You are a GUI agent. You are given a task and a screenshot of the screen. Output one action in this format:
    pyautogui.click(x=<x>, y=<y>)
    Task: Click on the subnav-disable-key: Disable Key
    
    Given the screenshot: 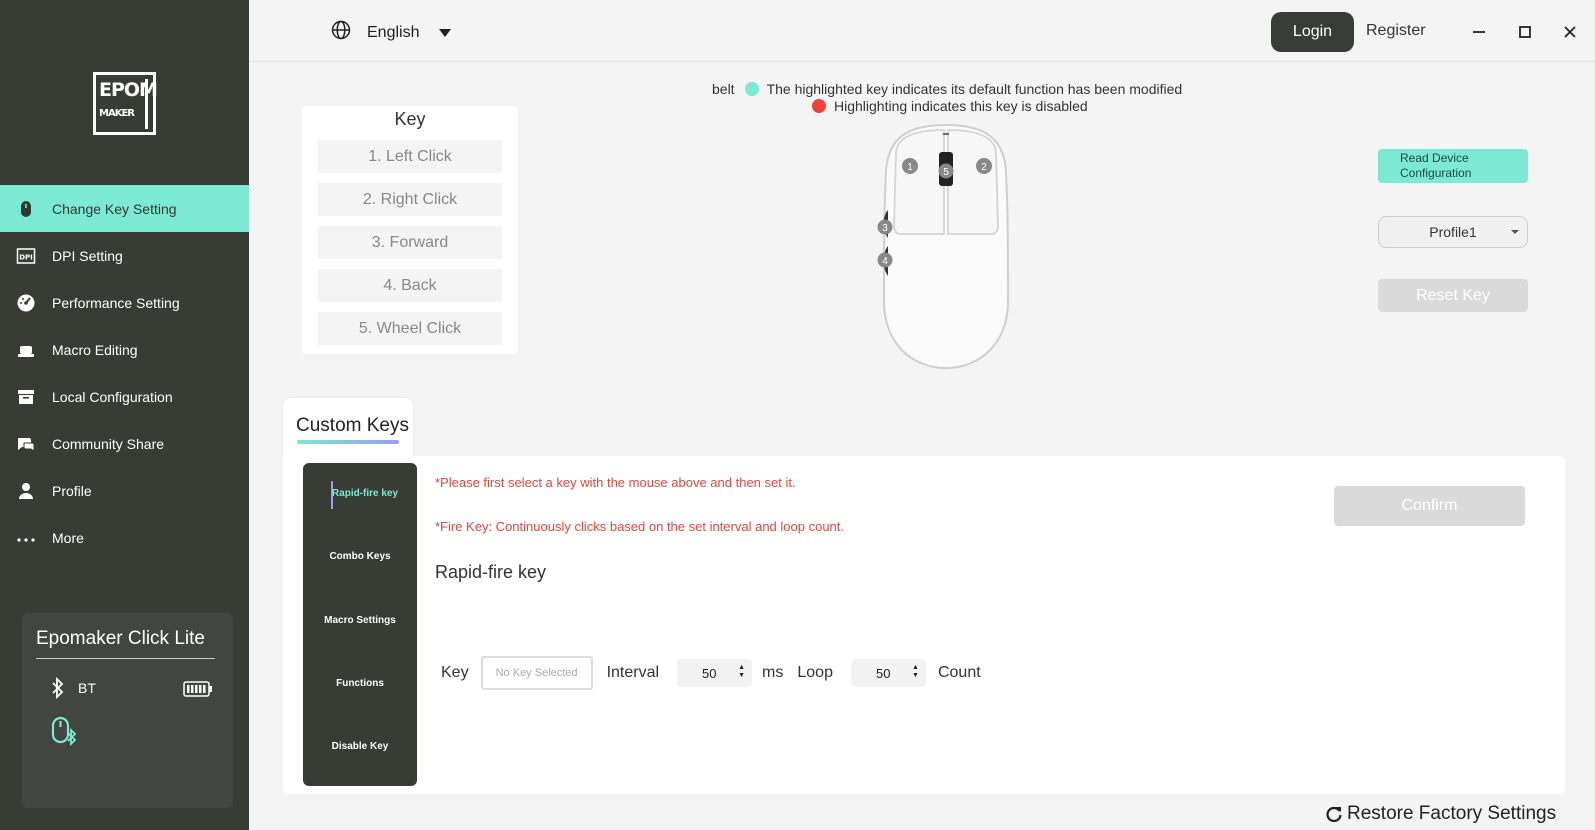 What is the action you would take?
    pyautogui.click(x=360, y=746)
    